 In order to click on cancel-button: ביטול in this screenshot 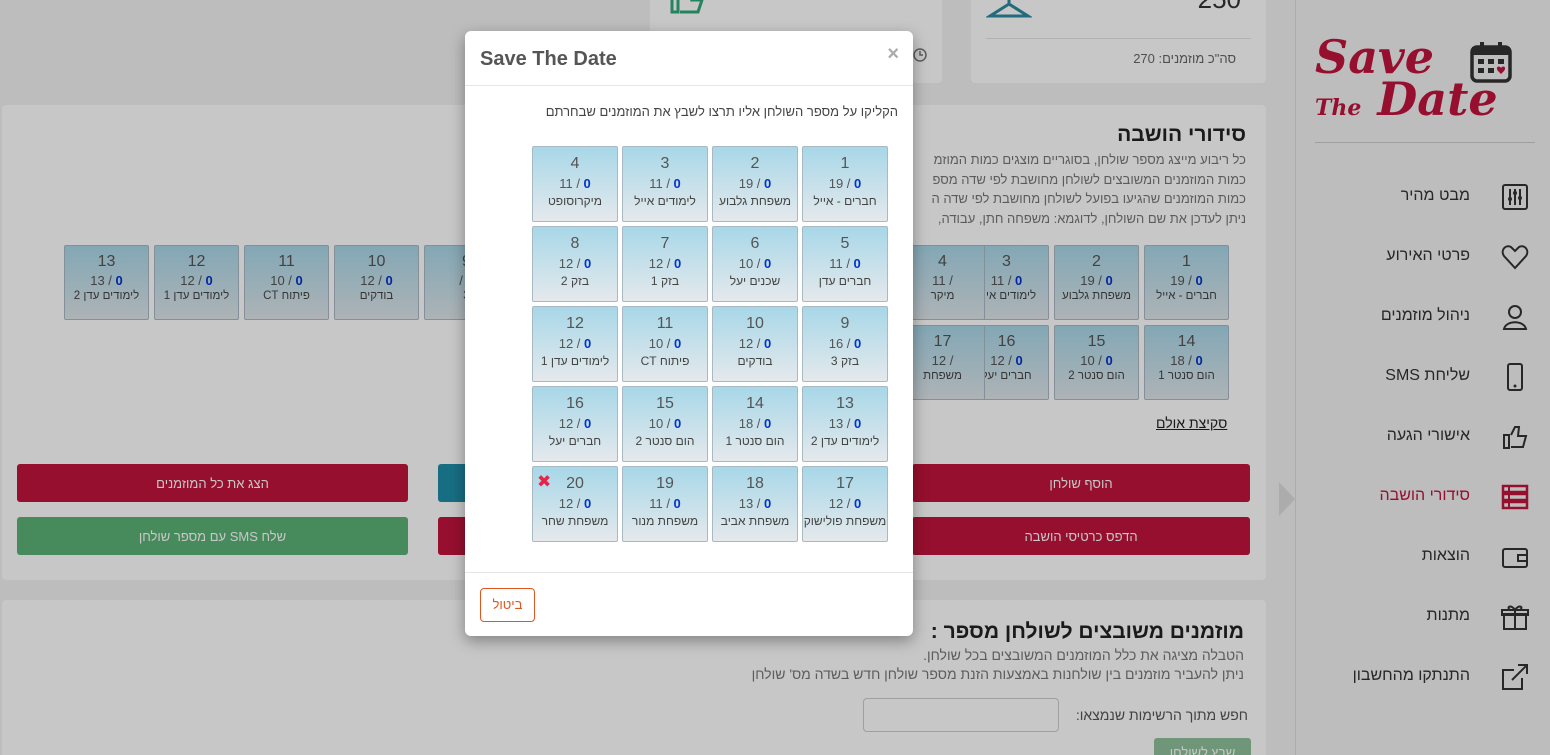, I will do `click(507, 605)`.